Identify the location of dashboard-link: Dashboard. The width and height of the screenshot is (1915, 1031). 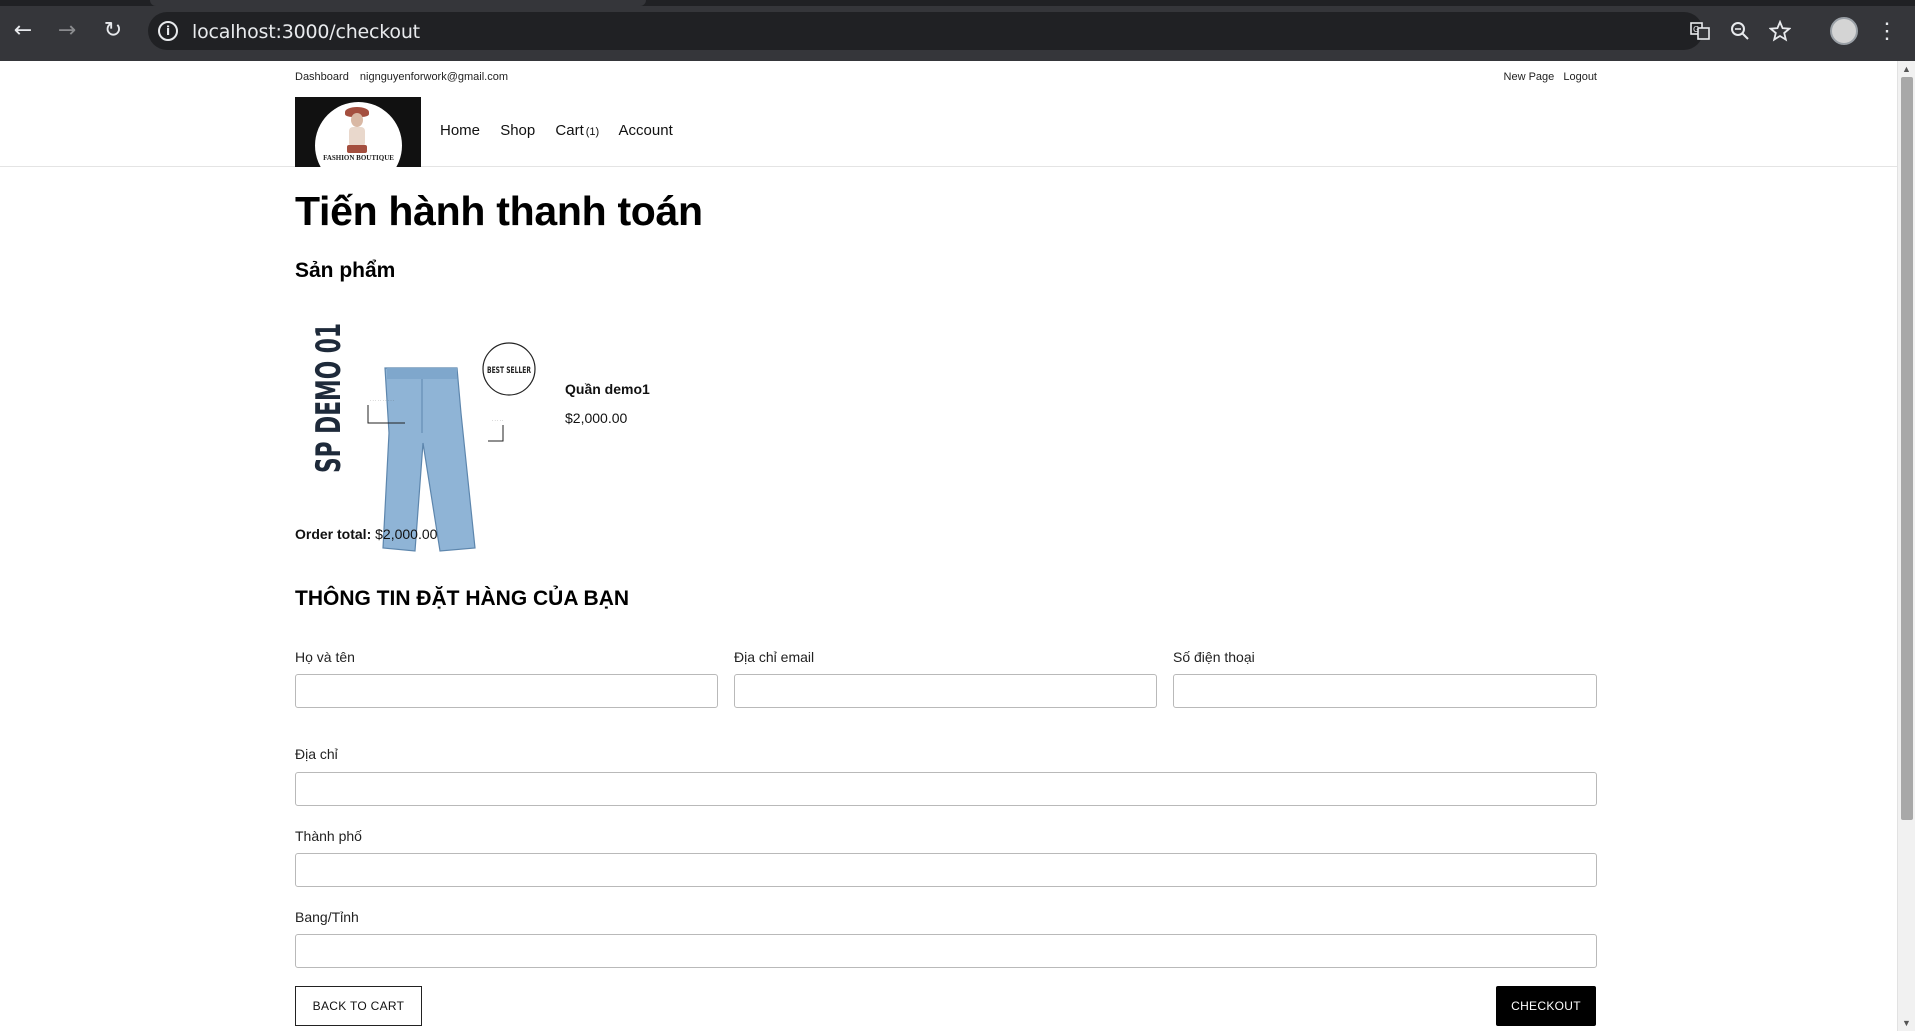
(322, 77).